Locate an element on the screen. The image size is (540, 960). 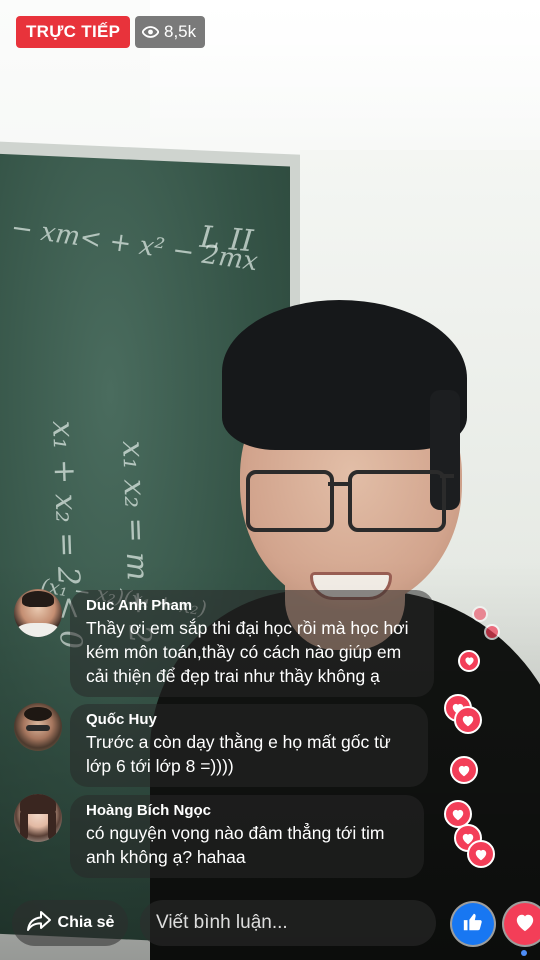
glasses-arm is located at coordinates (447, 476).